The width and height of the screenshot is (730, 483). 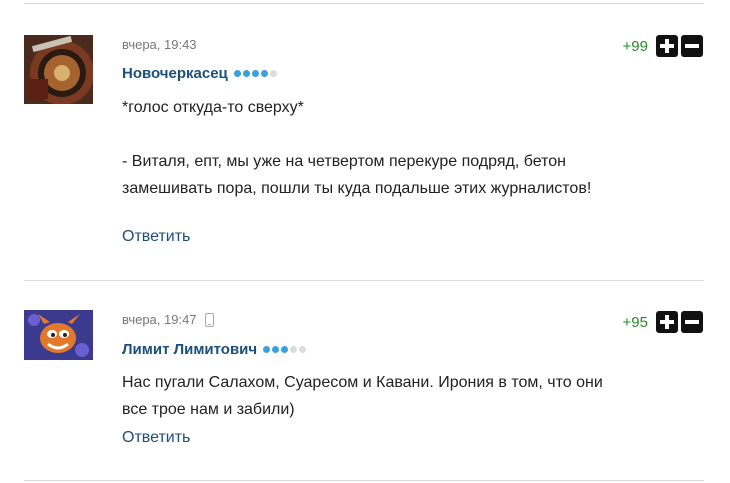 What do you see at coordinates (635, 322) in the screenshot?
I see `comment-score: +95` at bounding box center [635, 322].